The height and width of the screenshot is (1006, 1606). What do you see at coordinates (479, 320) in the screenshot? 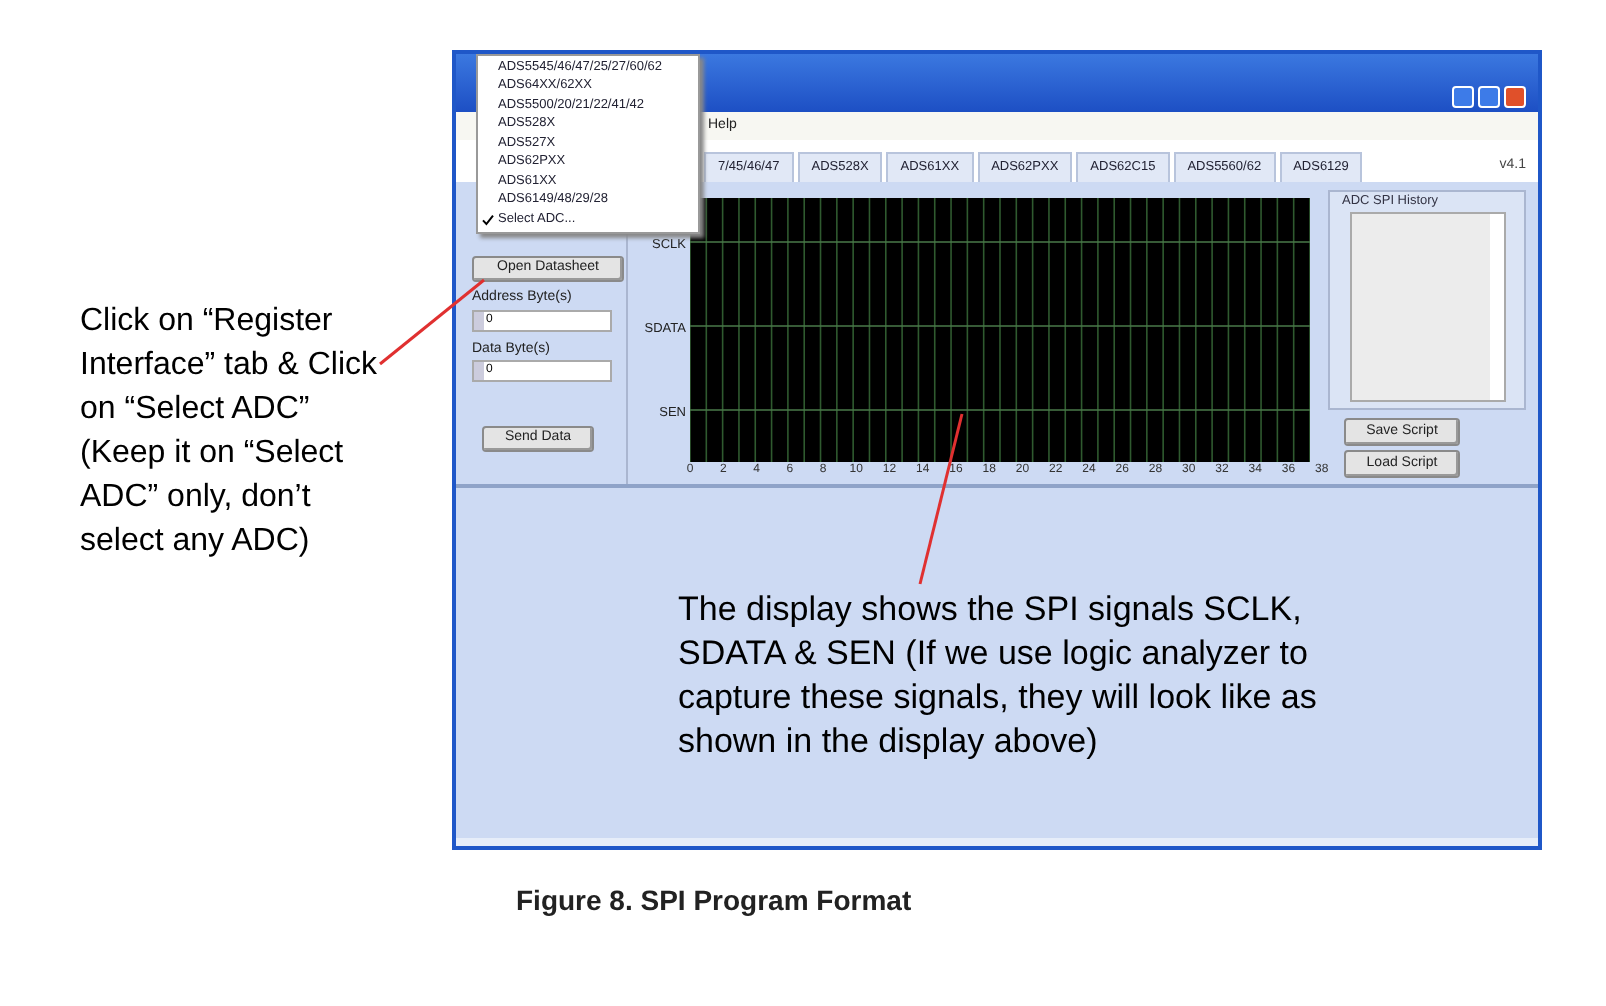
I see `spinner-icon` at bounding box center [479, 320].